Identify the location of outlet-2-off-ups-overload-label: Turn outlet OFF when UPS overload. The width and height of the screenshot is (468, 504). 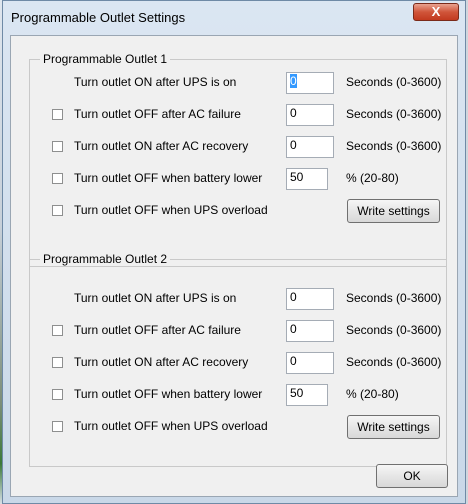
(171, 426).